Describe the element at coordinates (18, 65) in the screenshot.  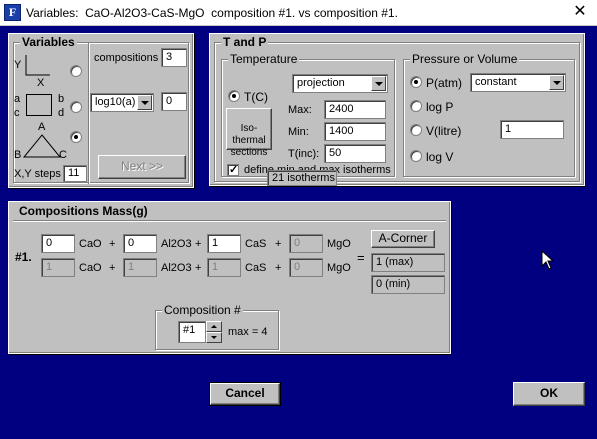
I see `y-axis-label: Y` at that location.